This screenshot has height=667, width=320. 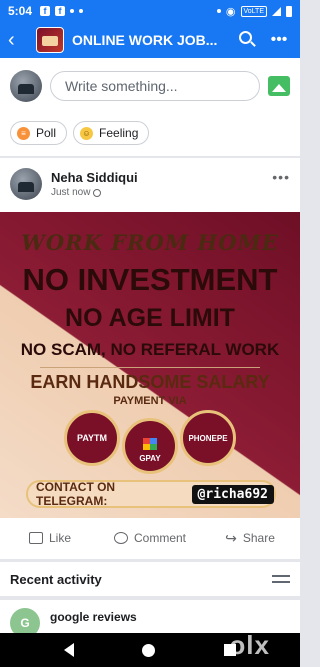 I want to click on gpay-logo-icon, so click(x=150, y=444).